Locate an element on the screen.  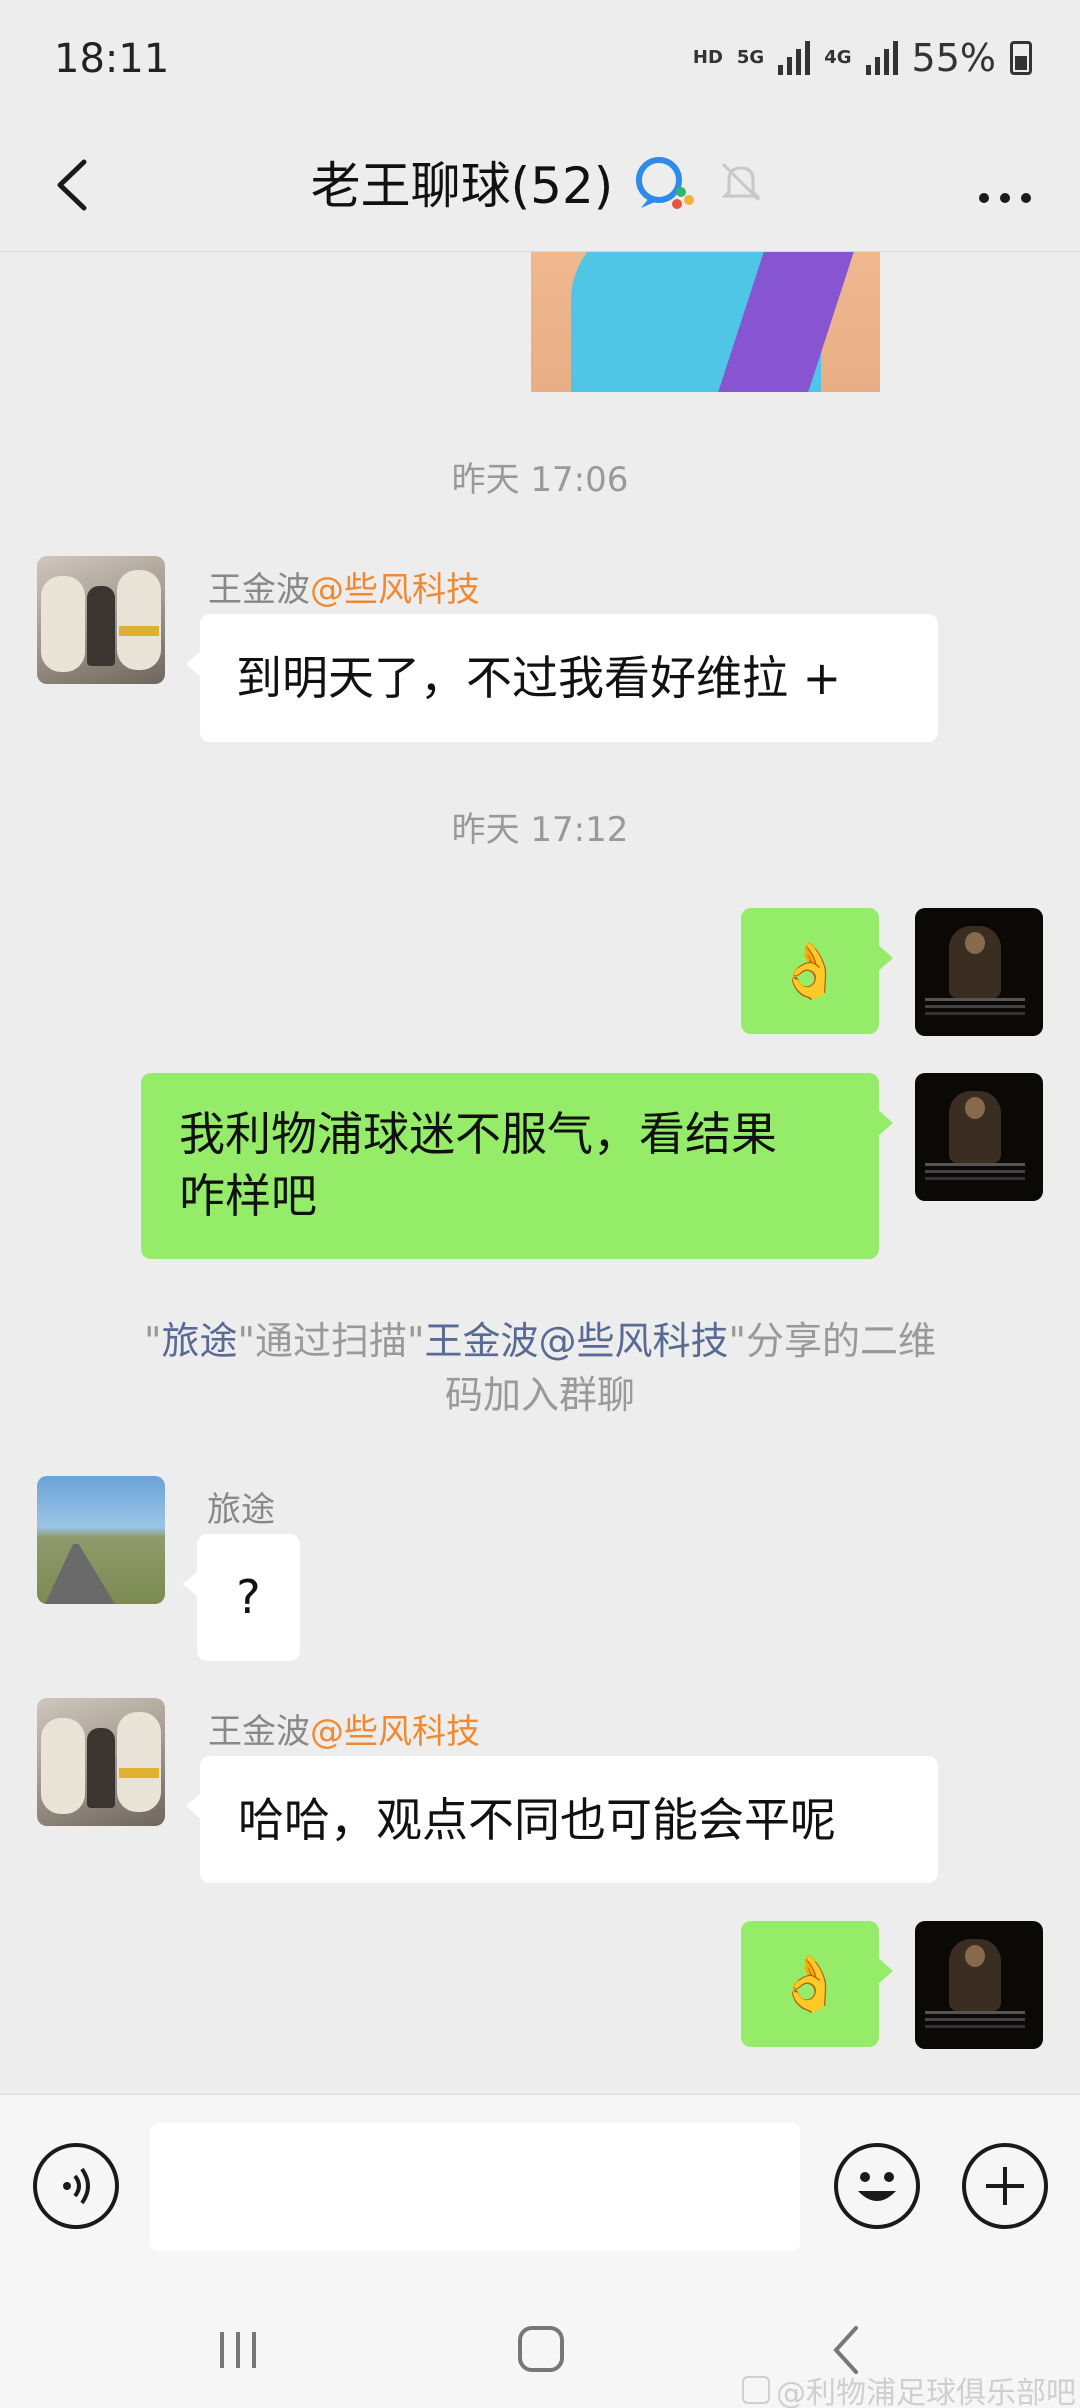
input-bar is located at coordinates (540, 2194).